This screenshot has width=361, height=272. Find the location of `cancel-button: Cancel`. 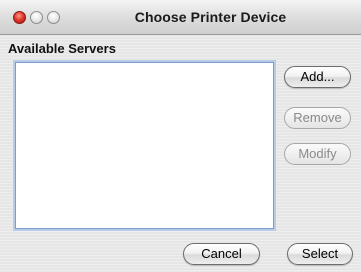

cancel-button: Cancel is located at coordinates (221, 254).